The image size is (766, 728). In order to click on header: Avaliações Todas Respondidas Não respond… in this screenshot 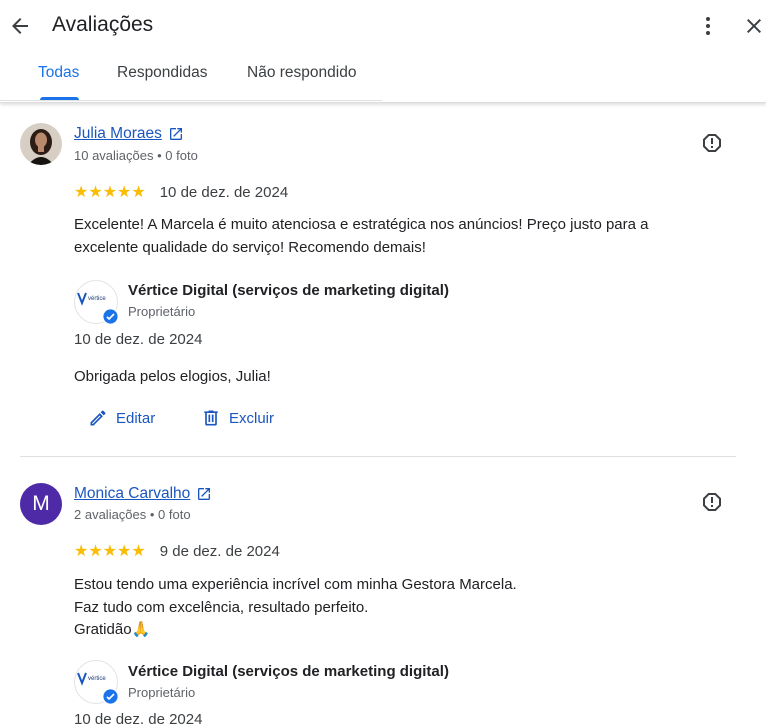, I will do `click(383, 51)`.